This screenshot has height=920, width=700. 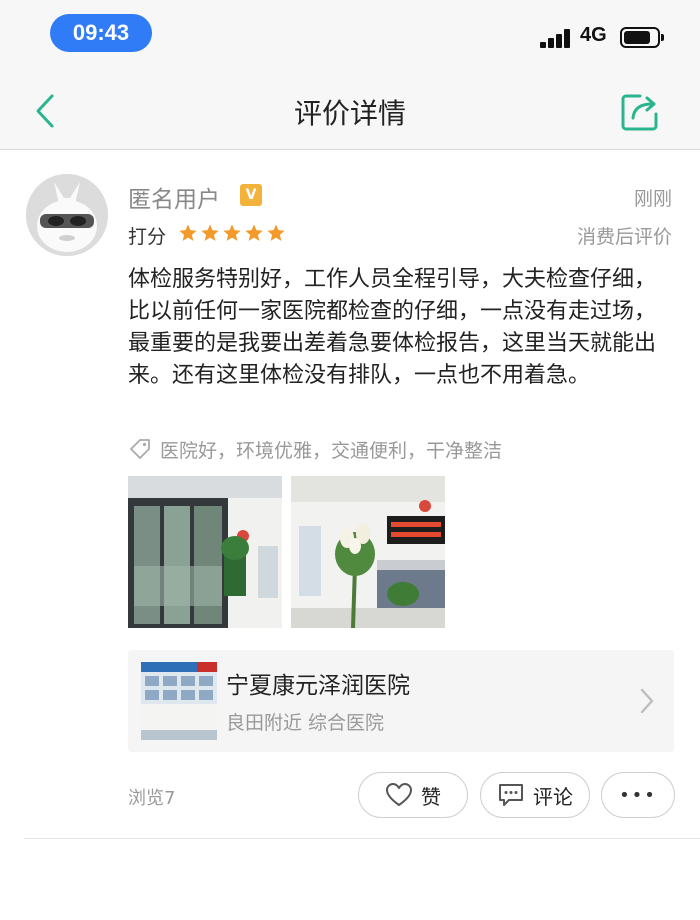 What do you see at coordinates (174, 197) in the screenshot?
I see `user-name: 匿名用户` at bounding box center [174, 197].